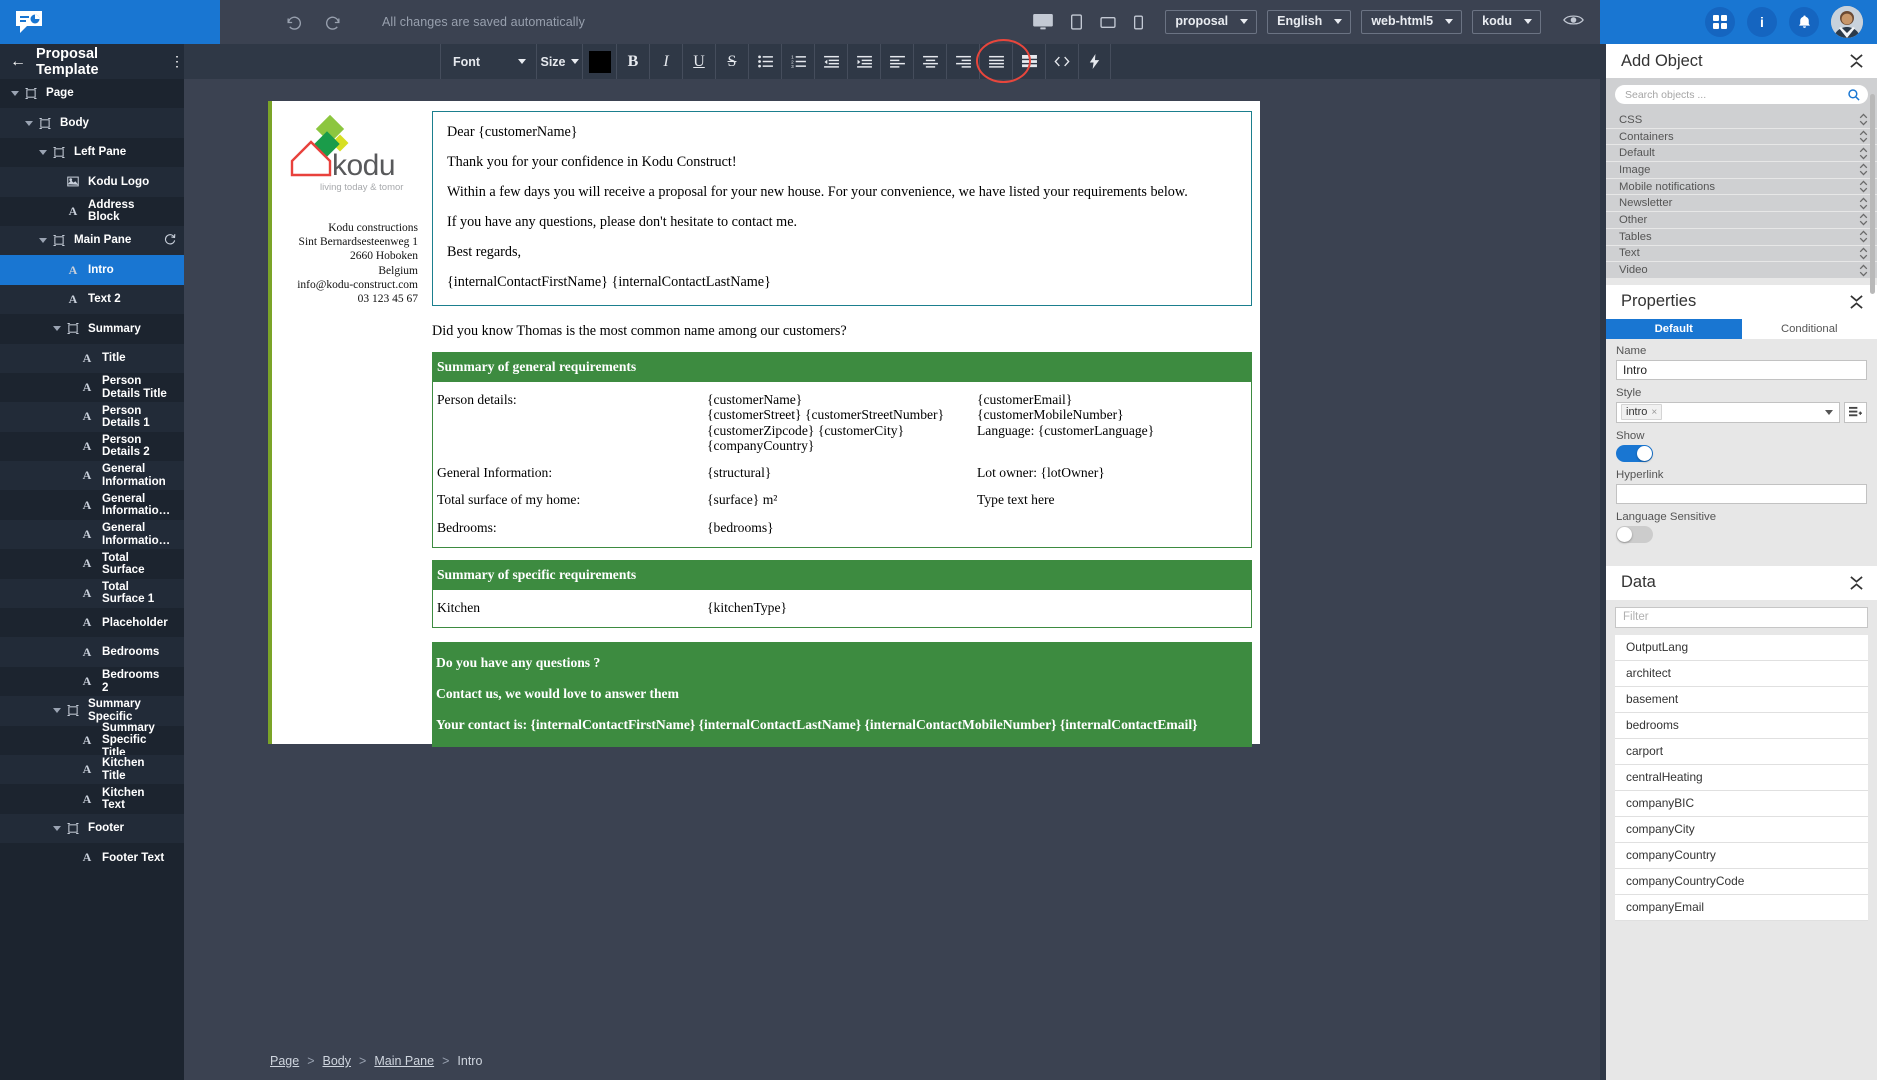 This screenshot has width=1877, height=1080. I want to click on language-sensitive-toggle, so click(1634, 534).